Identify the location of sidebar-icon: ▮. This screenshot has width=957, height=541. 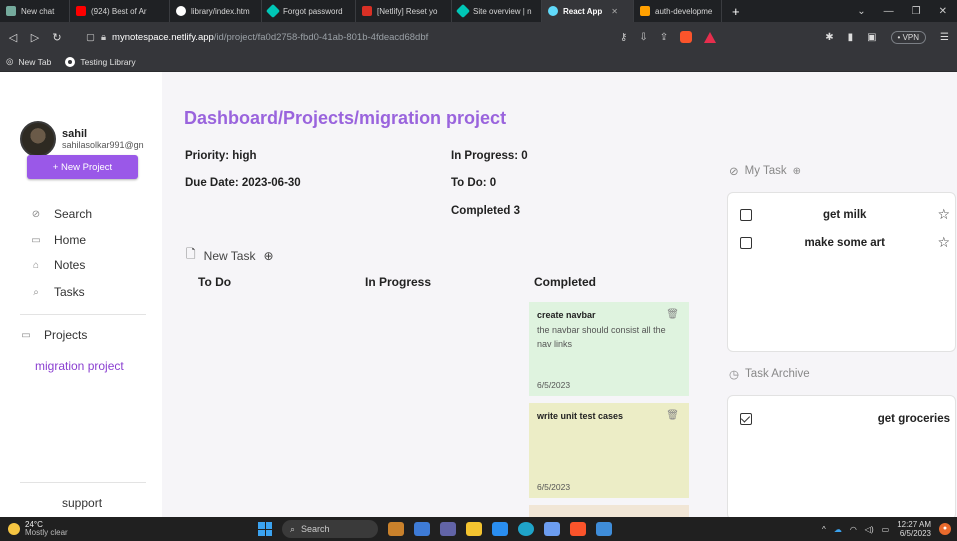
(851, 37).